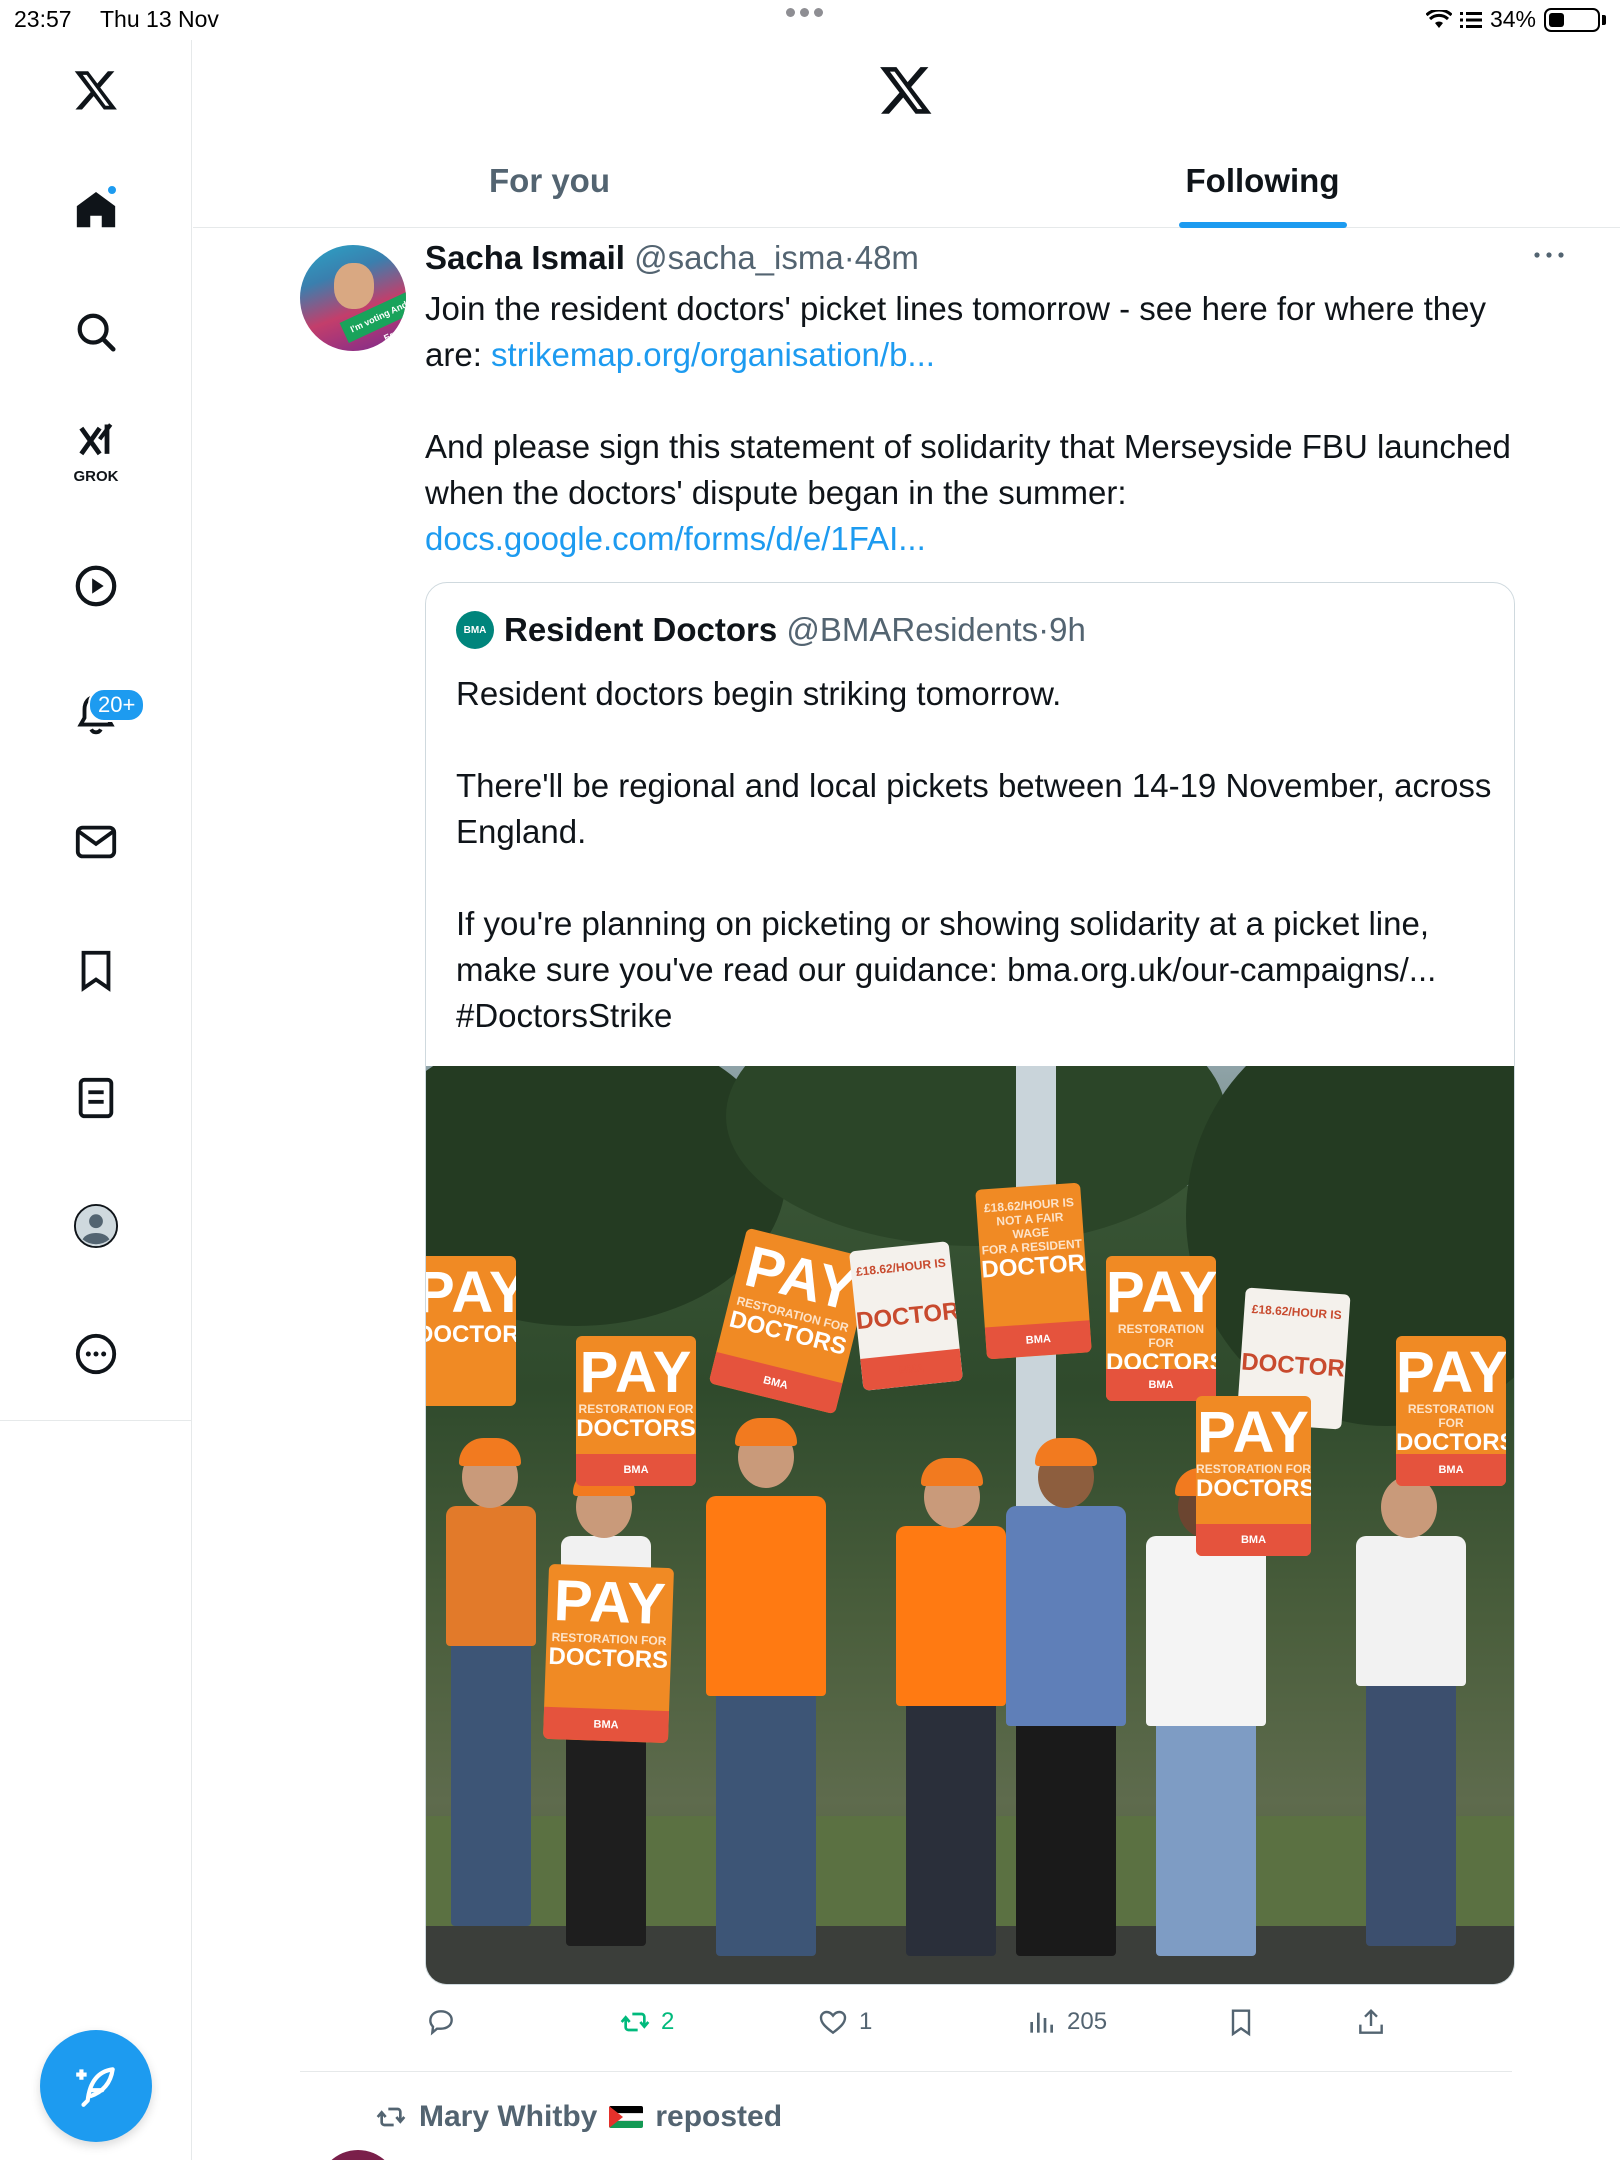 The width and height of the screenshot is (1620, 2160). Describe the element at coordinates (887, 257) in the screenshot. I see `tweet-time: 48m` at that location.